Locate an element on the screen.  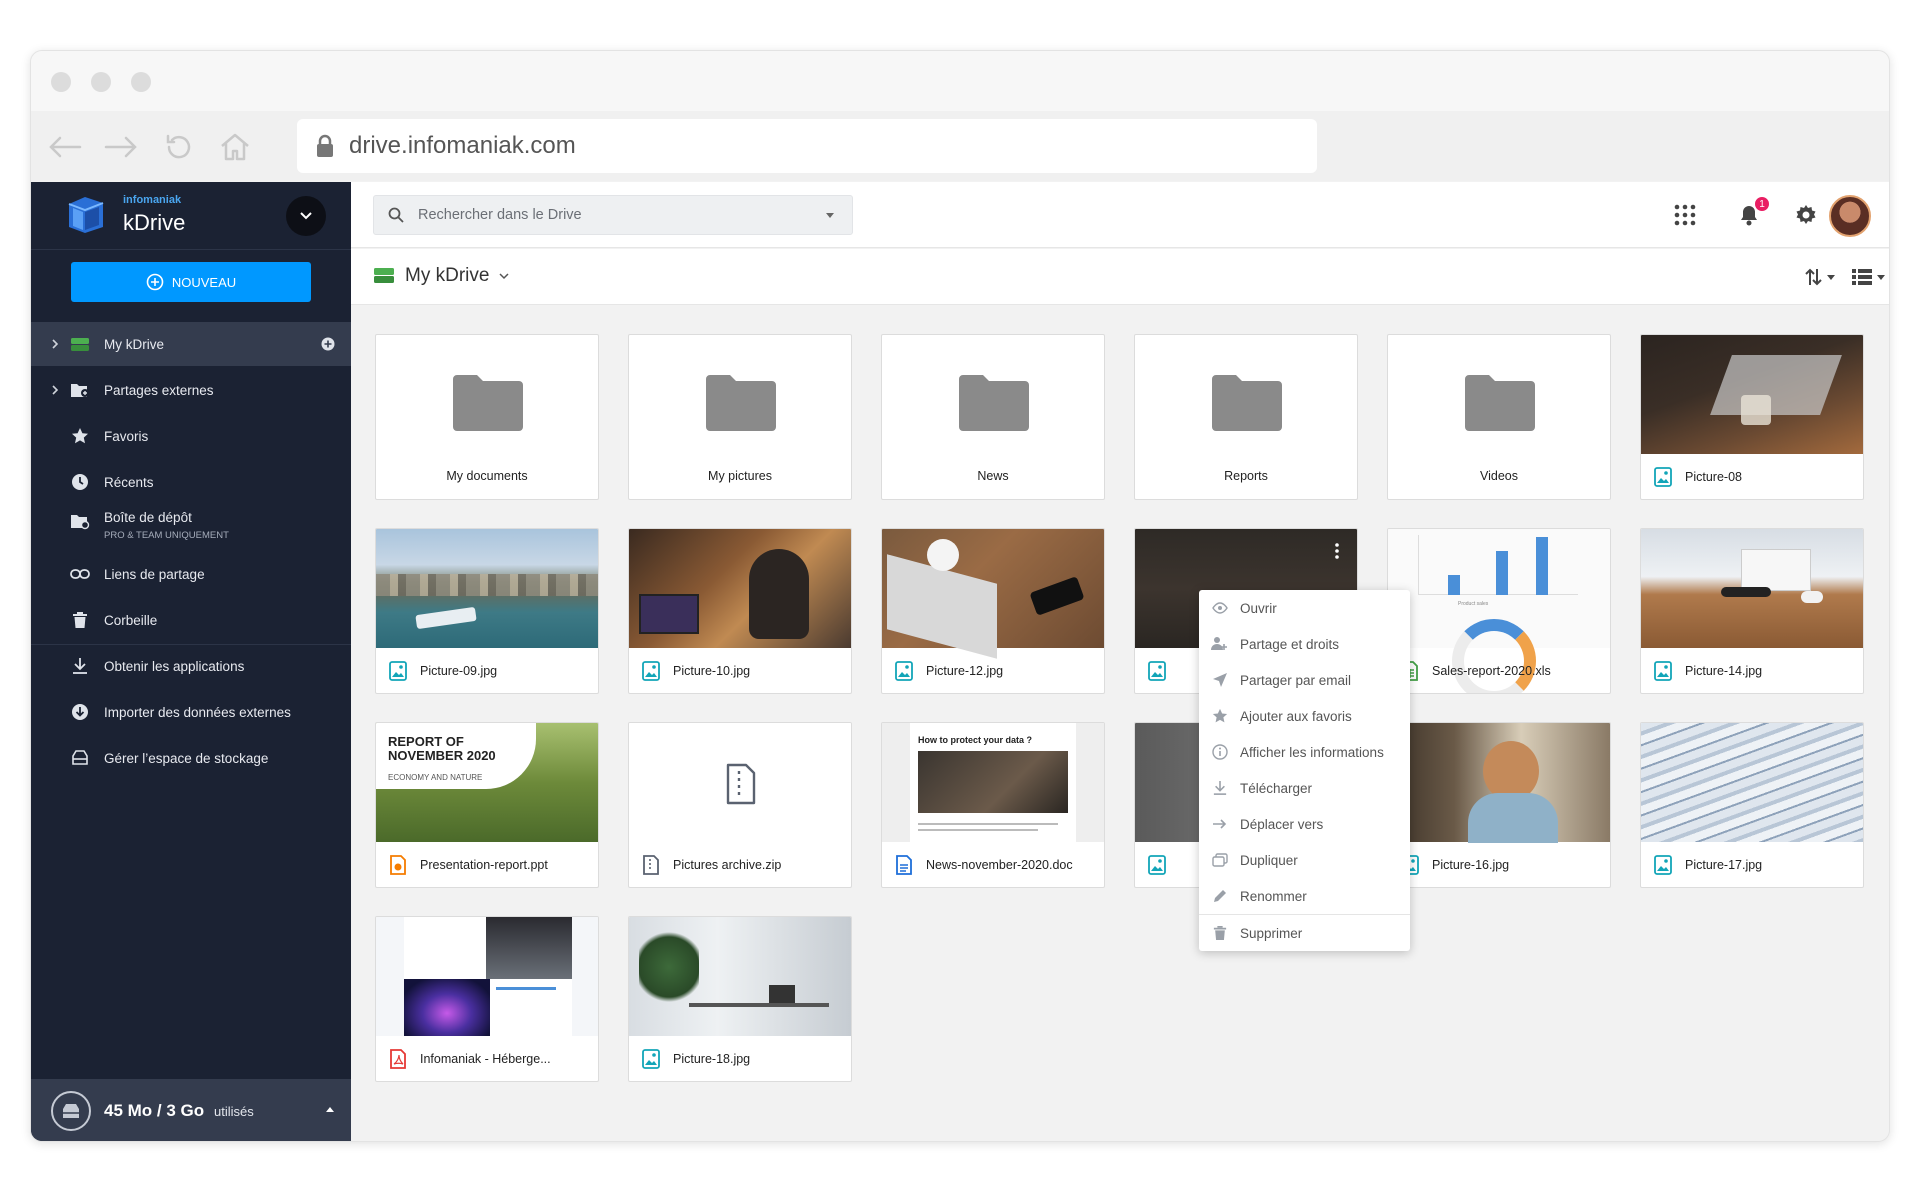
file-card: Picture-12.jpg is located at coordinates (993, 611).